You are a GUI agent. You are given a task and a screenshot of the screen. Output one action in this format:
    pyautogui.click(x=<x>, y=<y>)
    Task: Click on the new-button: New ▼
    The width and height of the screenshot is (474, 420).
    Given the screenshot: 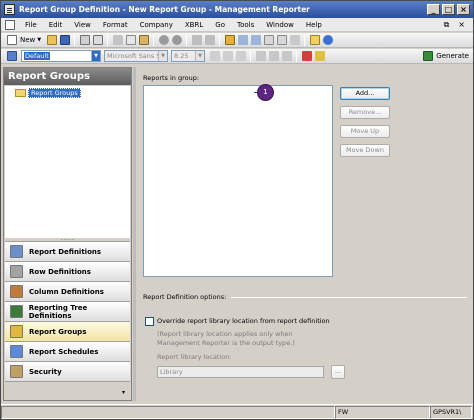 What is the action you would take?
    pyautogui.click(x=23, y=40)
    